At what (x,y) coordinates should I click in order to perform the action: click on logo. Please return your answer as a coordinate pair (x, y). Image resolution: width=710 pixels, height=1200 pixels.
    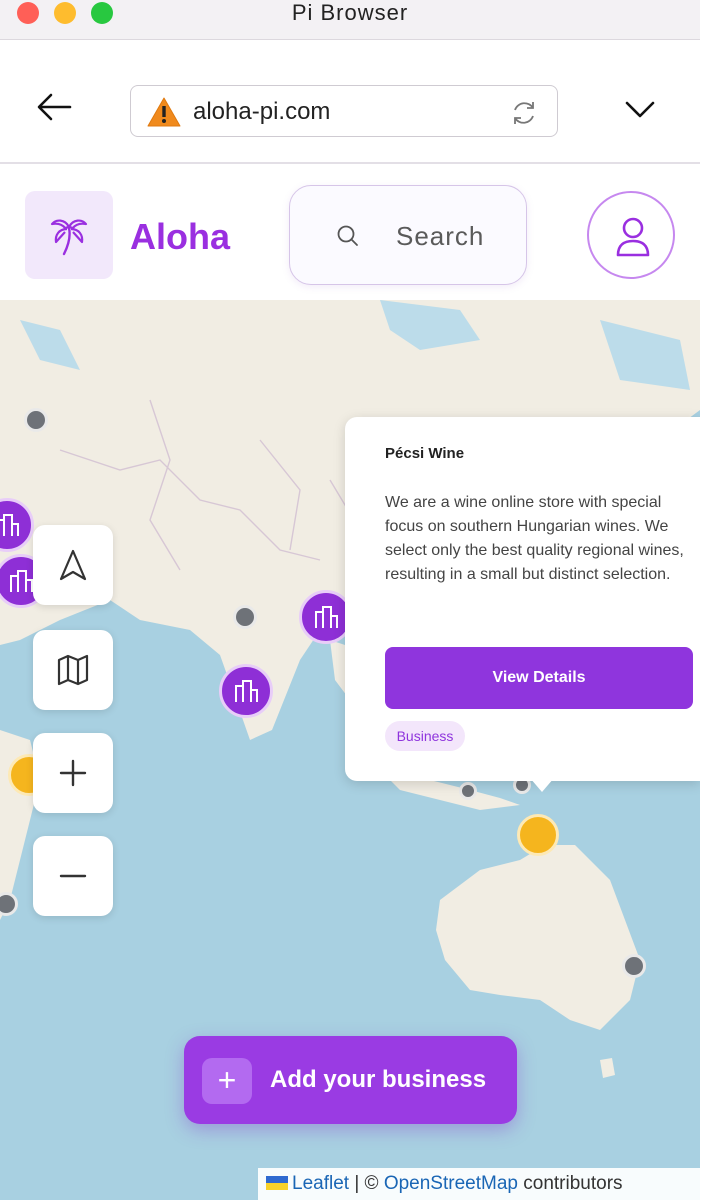
    Looking at the image, I should click on (69, 235).